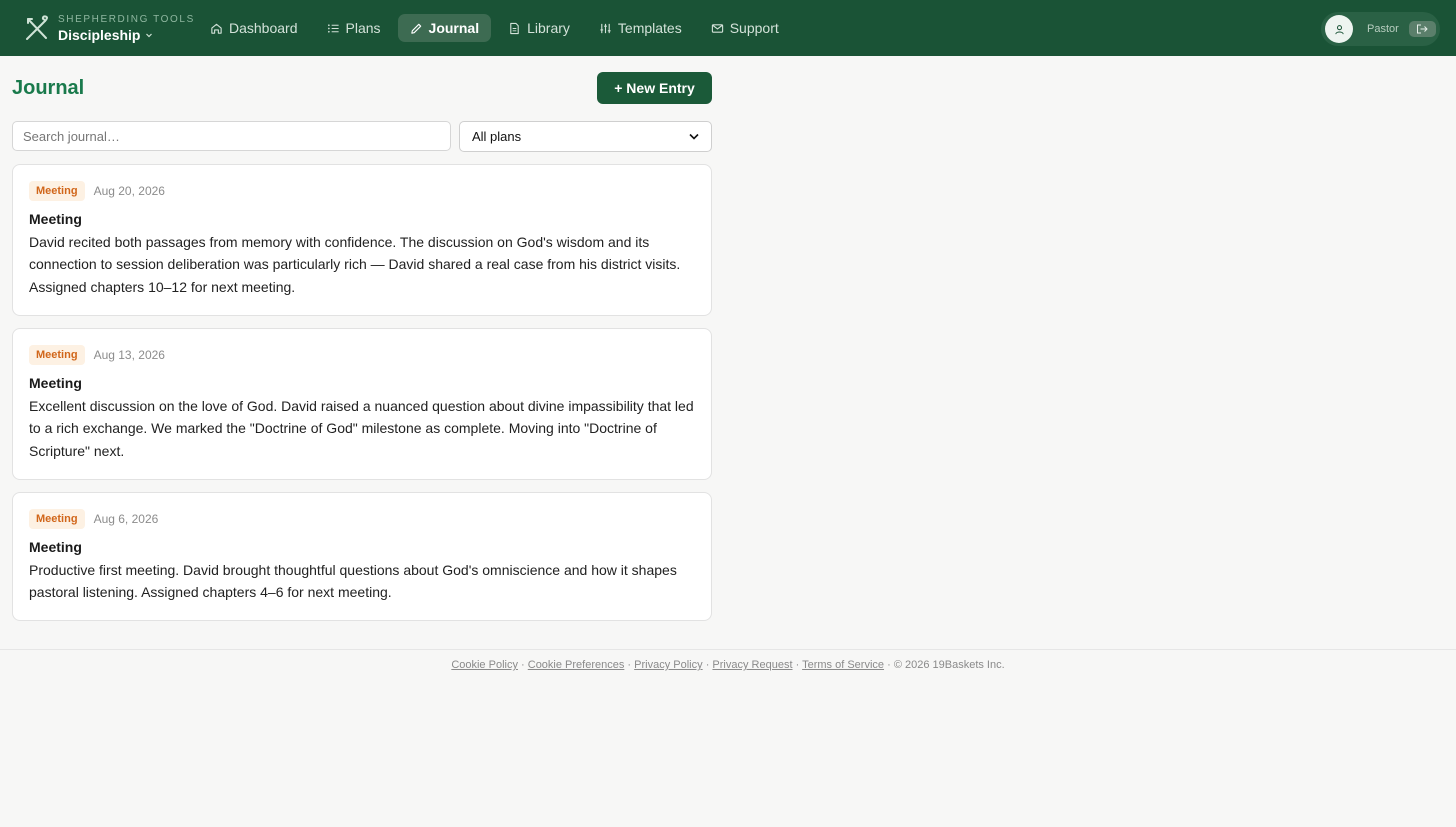 Image resolution: width=1456 pixels, height=827 pixels. Describe the element at coordinates (99, 35) in the screenshot. I see `brand-name-label: Discipleship` at that location.